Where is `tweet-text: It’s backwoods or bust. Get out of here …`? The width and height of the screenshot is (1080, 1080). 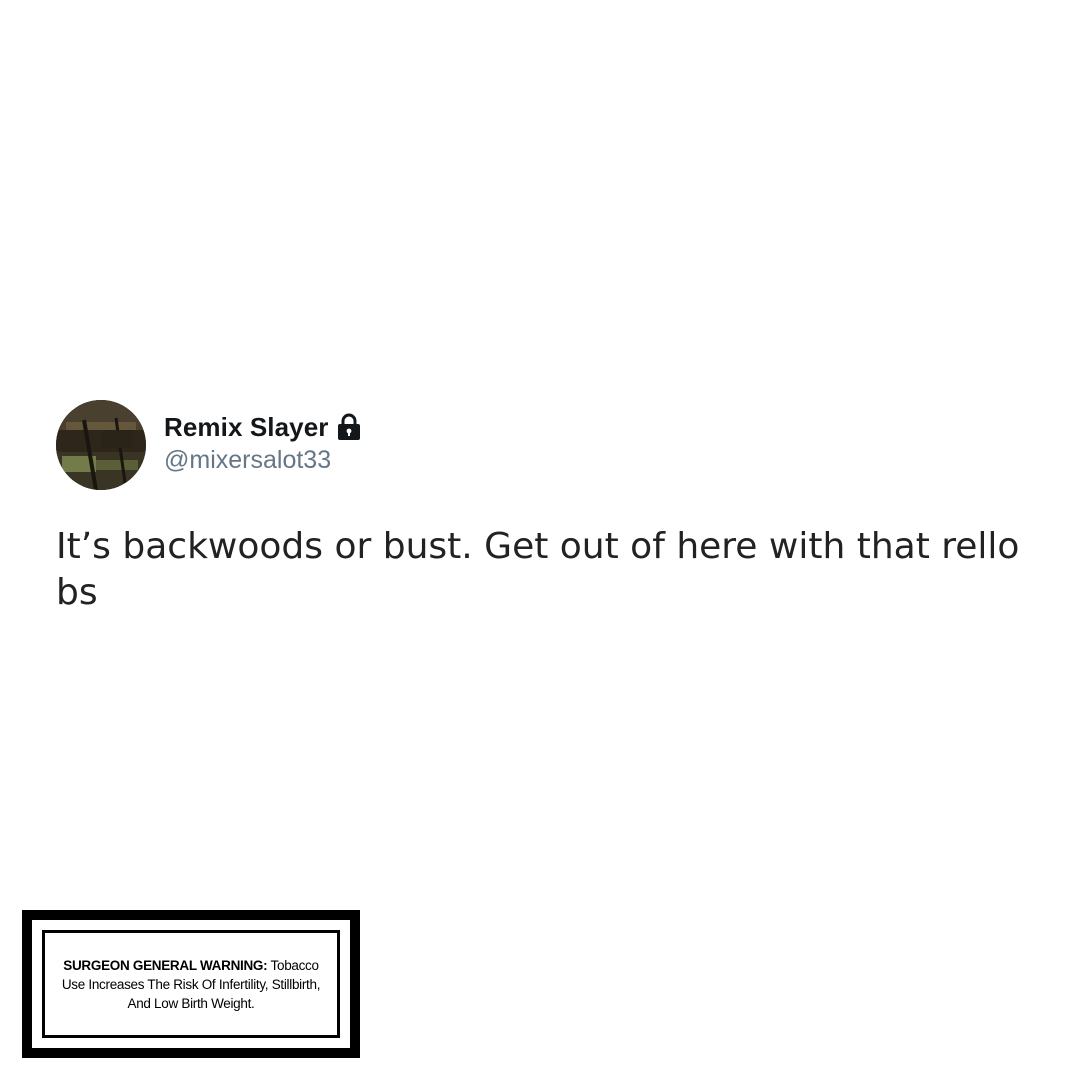
tweet-text: It’s backwoods or bust. Get out of here … is located at coordinates (538, 569).